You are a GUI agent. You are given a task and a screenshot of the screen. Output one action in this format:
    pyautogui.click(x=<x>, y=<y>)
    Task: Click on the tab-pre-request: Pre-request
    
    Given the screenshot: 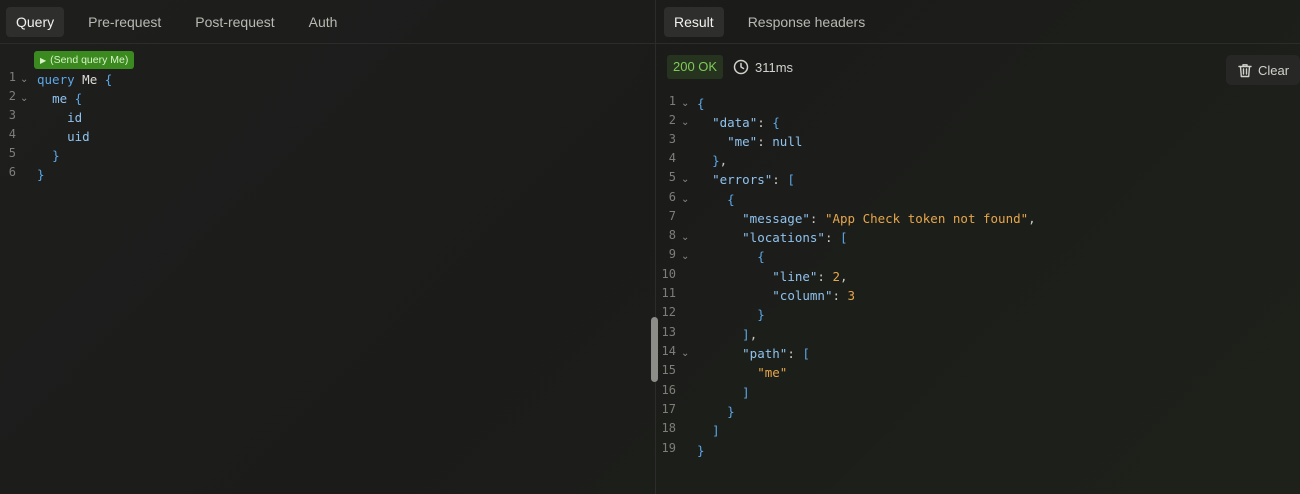 What is the action you would take?
    pyautogui.click(x=124, y=22)
    